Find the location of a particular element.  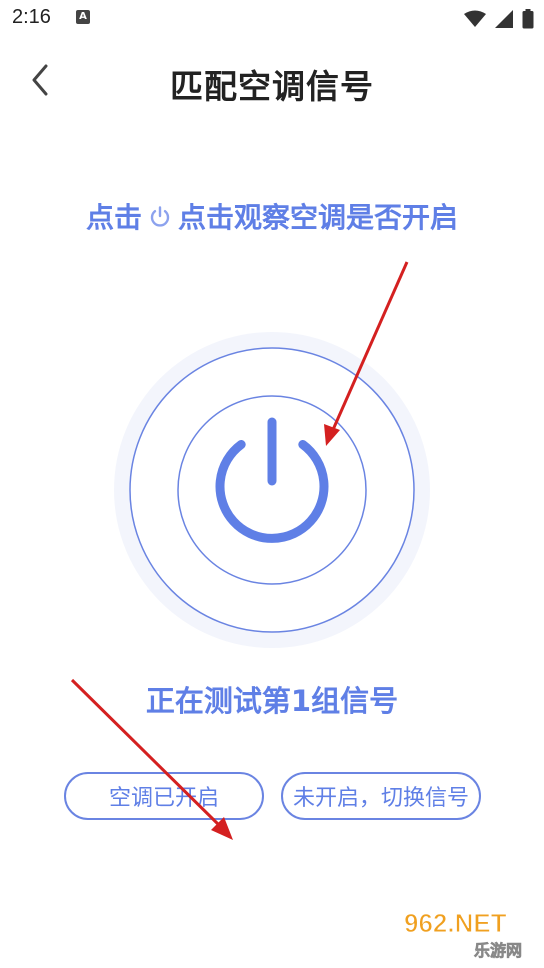

instruction-text: 点击 点击观察空调是否开启 is located at coordinates (272, 216).